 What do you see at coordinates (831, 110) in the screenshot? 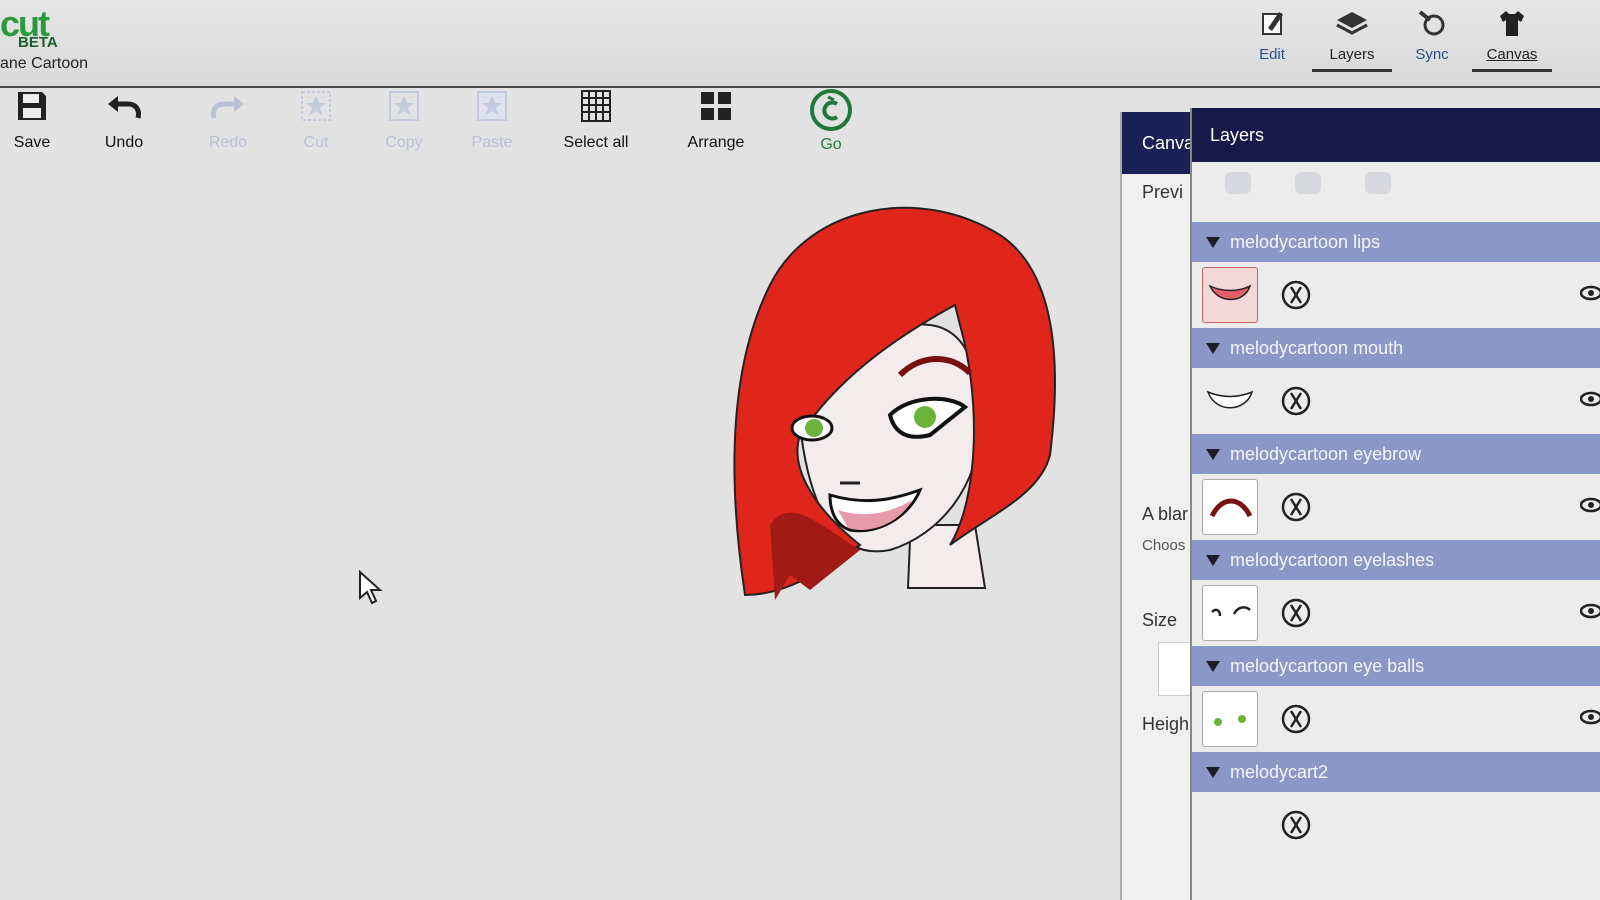
I see `go-icon` at bounding box center [831, 110].